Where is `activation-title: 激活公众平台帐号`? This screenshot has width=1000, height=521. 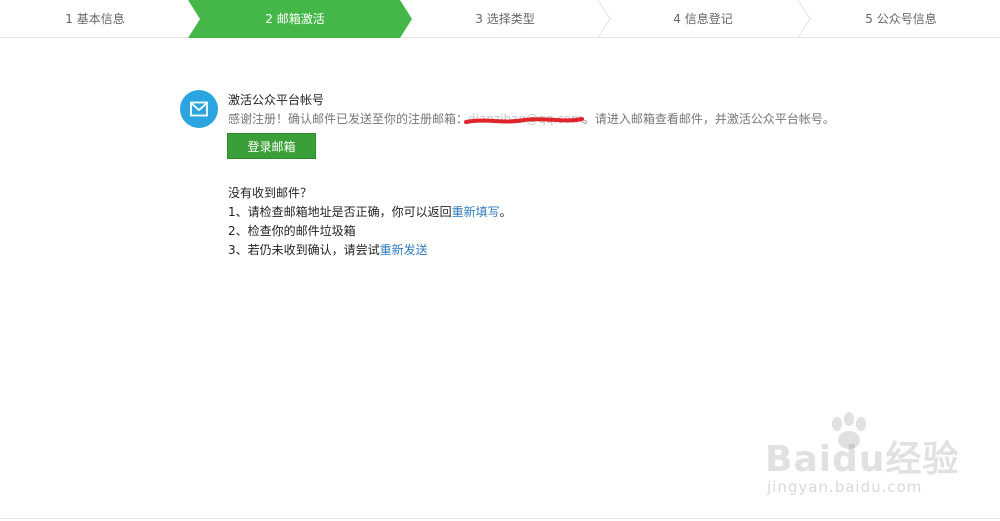 activation-title: 激活公众平台帐号 is located at coordinates (276, 100).